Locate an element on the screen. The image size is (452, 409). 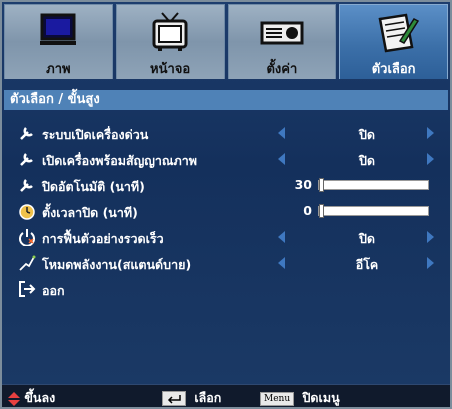
row-label: ออก is located at coordinates (53, 290).